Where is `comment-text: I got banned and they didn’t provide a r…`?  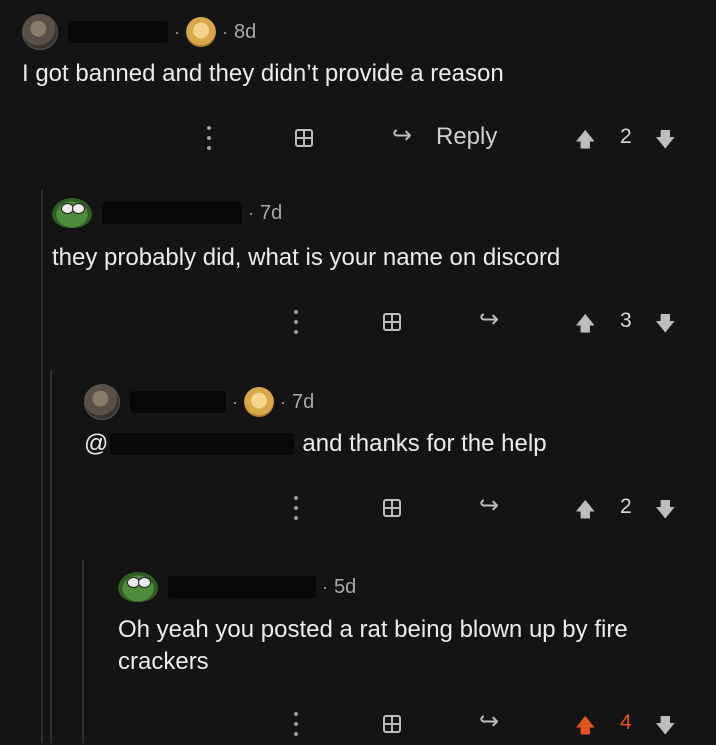 comment-text: I got banned and they didn’t provide a r… is located at coordinates (263, 73).